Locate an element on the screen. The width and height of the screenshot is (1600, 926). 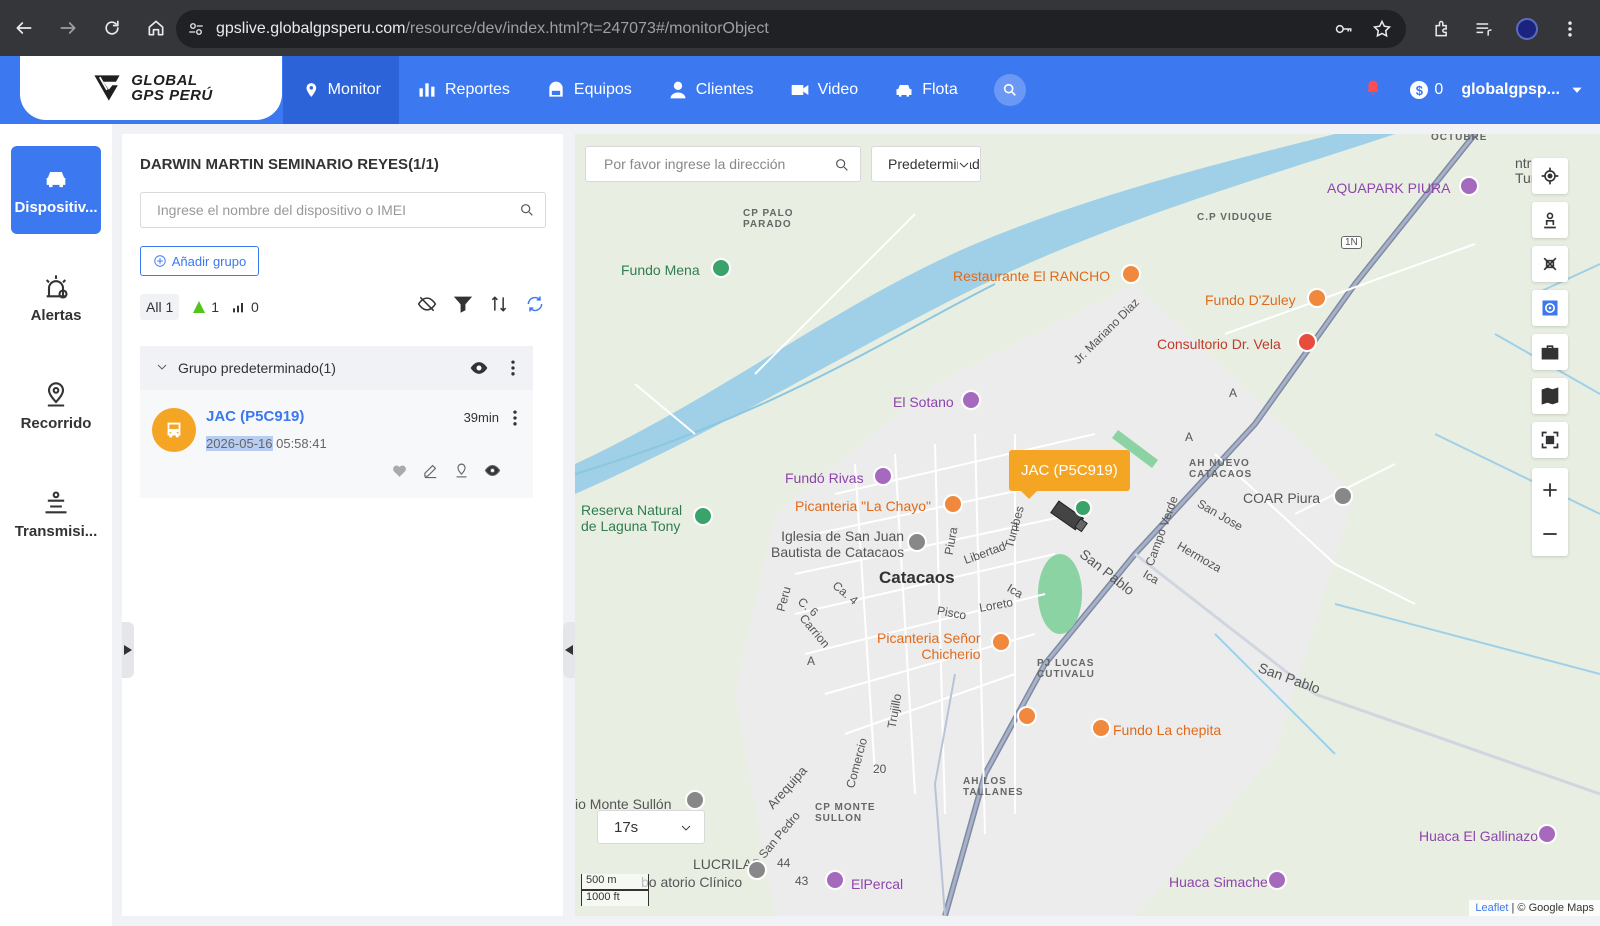
reload-icon is located at coordinates (112, 28).